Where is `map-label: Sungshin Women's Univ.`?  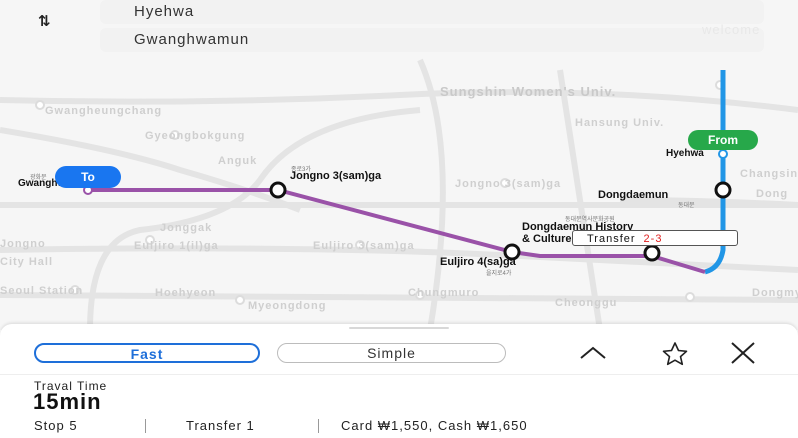 map-label: Sungshin Women's Univ. is located at coordinates (528, 91).